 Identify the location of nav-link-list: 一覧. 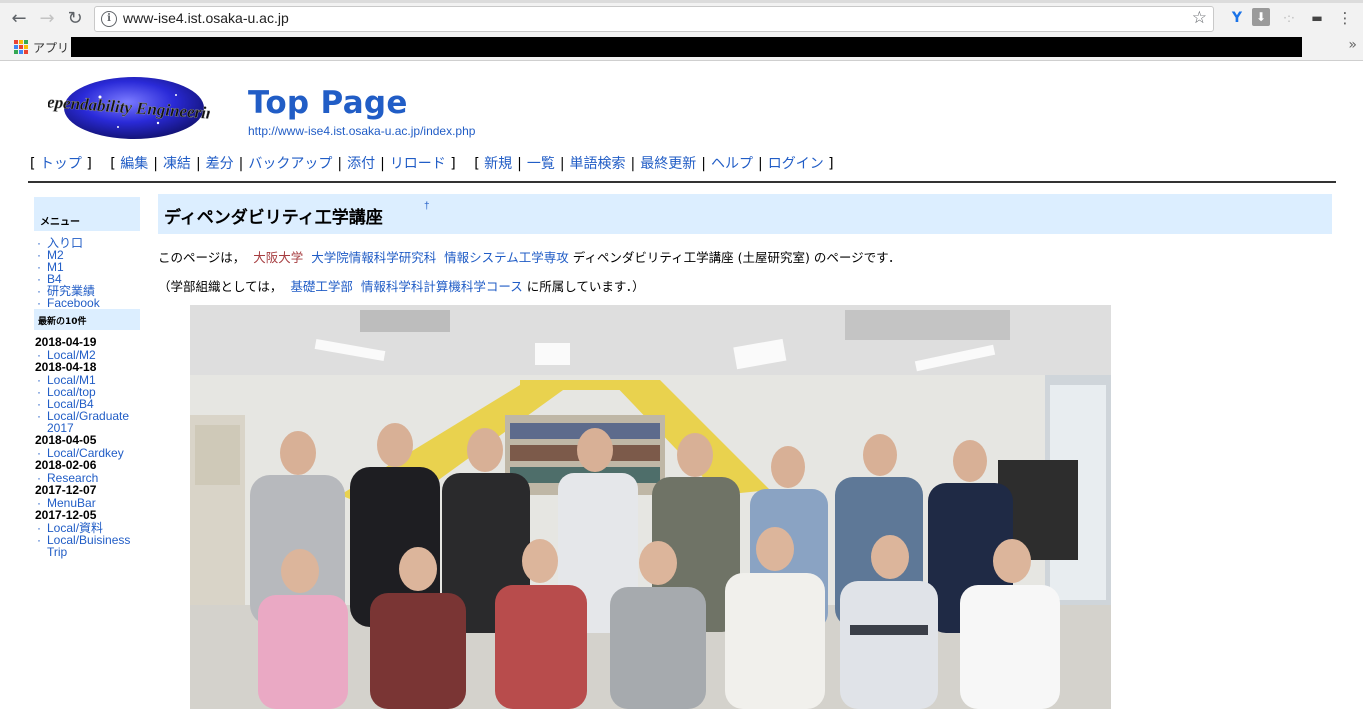
(541, 164).